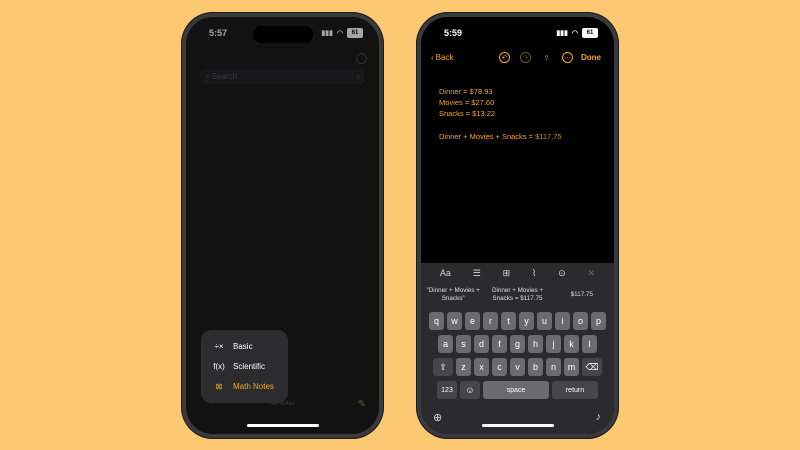 This screenshot has height=450, width=800. I want to click on undo-icon: ↶, so click(504, 57).